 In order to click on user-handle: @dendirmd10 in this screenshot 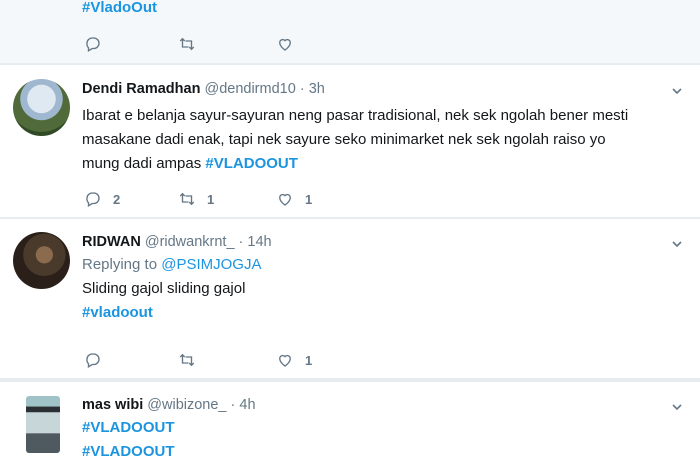, I will do `click(249, 89)`.